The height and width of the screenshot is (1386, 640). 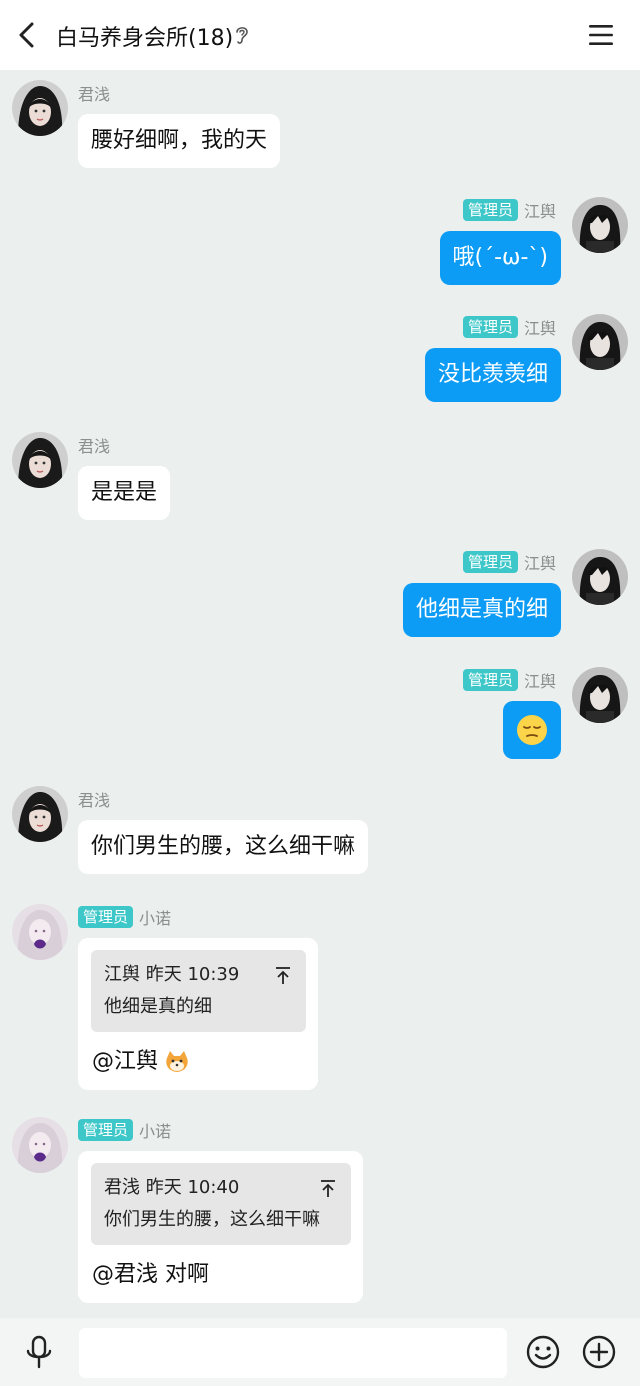 I want to click on reply-text: @江舆, so click(x=125, y=1061).